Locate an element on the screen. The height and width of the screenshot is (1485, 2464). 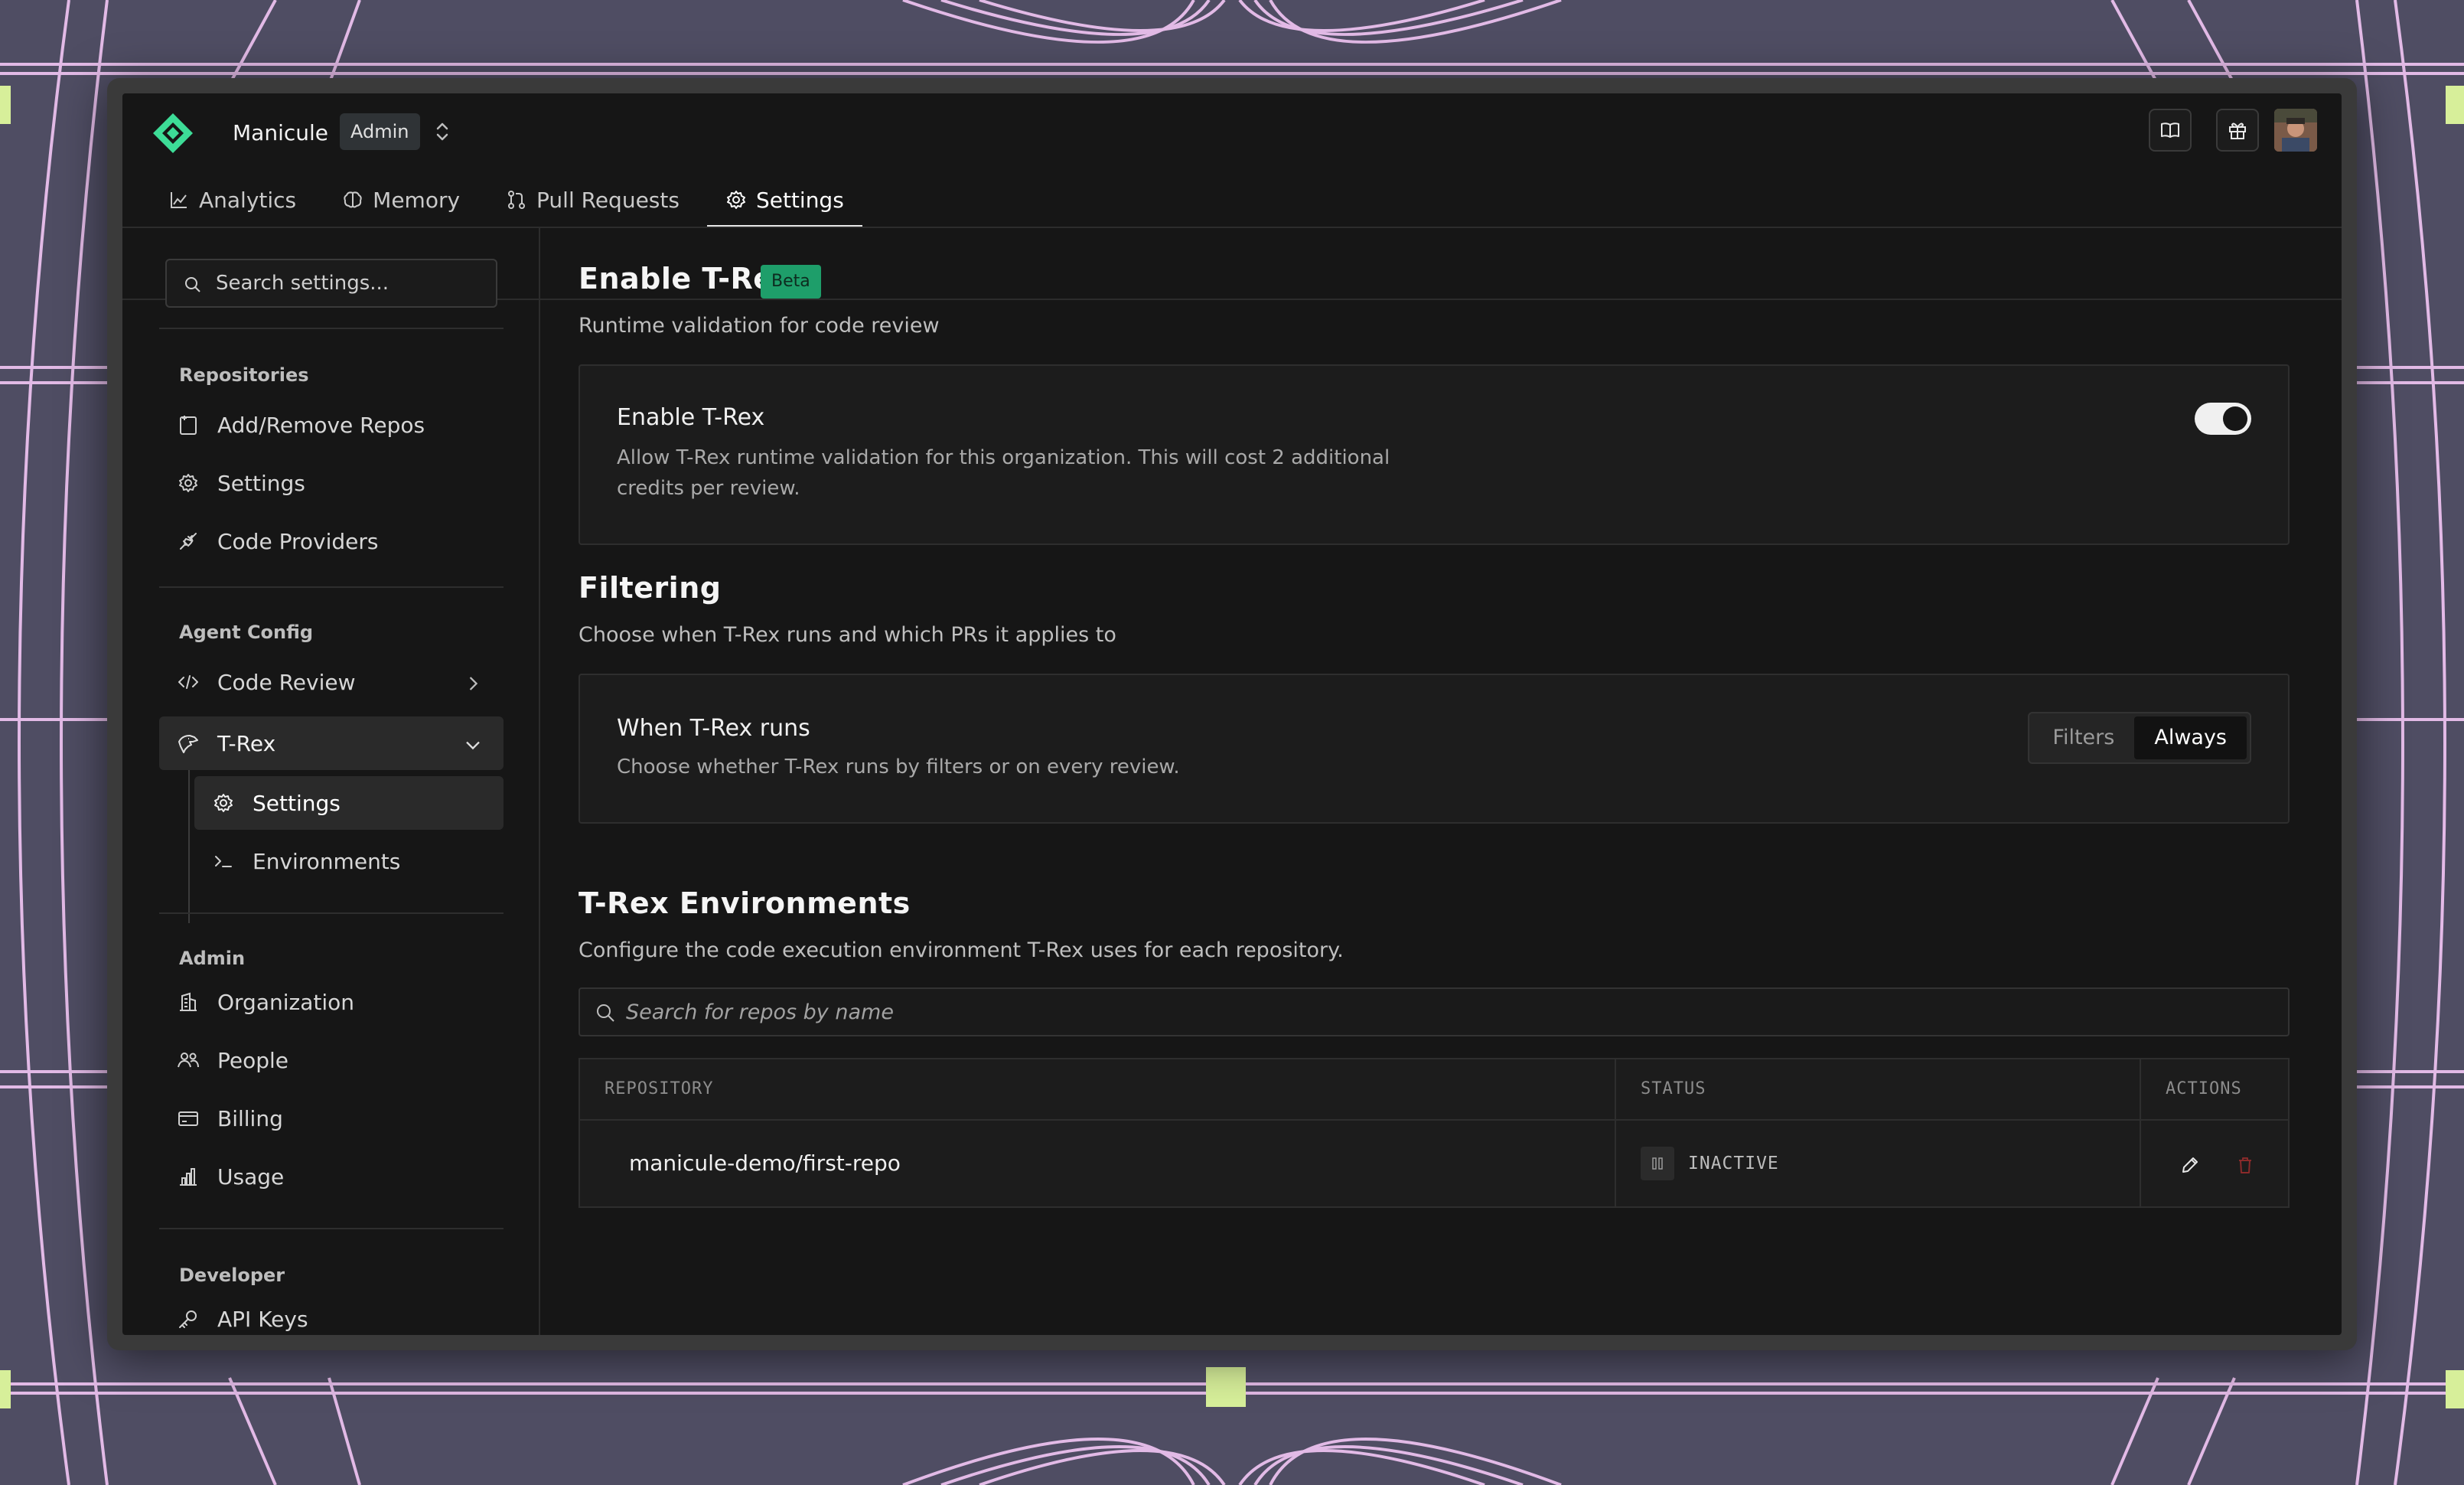
key-icon is located at coordinates (188, 1319).